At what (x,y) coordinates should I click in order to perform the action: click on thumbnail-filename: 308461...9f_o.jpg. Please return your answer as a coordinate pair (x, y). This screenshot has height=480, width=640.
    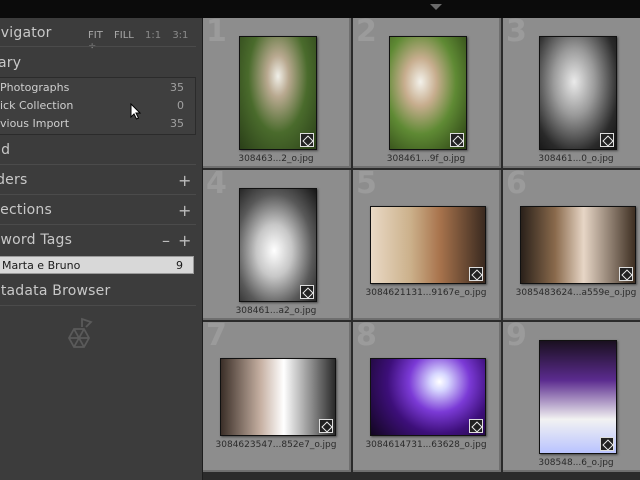
    Looking at the image, I should click on (426, 159).